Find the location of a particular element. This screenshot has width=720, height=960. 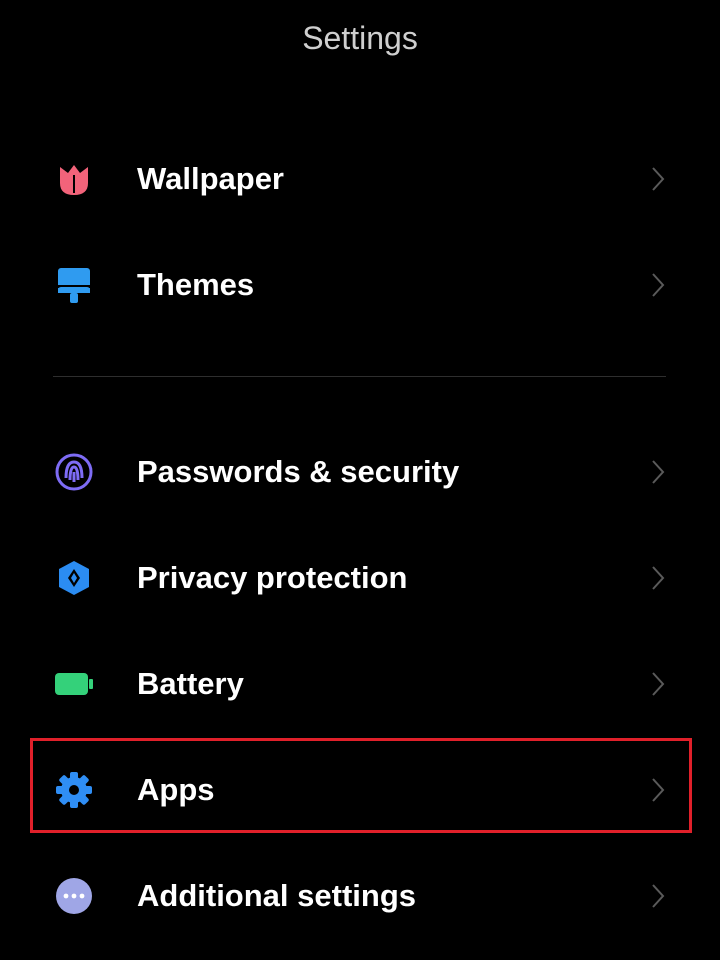

settings-item-label: Privacy protection is located at coordinates (272, 577).